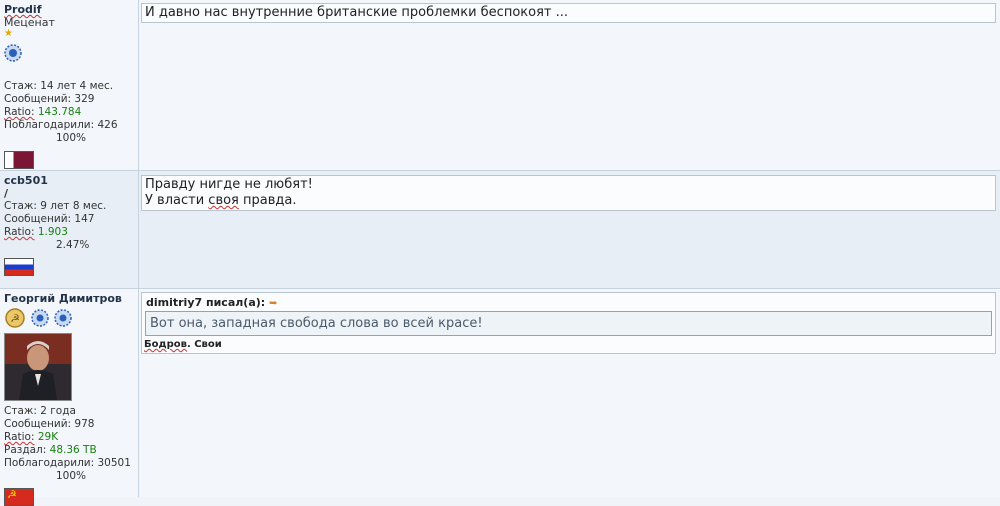  What do you see at coordinates (40, 411) in the screenshot?
I see `stat-experience: Стаж: 2 года` at bounding box center [40, 411].